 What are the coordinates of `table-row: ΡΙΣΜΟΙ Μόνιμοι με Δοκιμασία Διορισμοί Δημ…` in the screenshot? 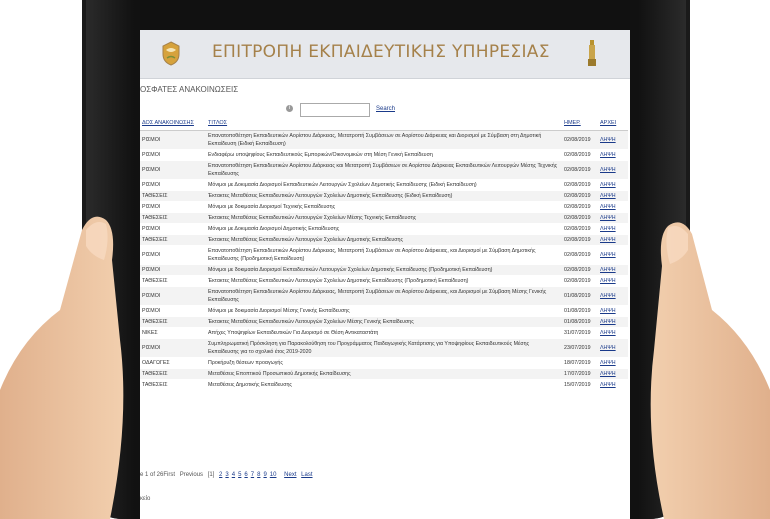 It's located at (384, 229).